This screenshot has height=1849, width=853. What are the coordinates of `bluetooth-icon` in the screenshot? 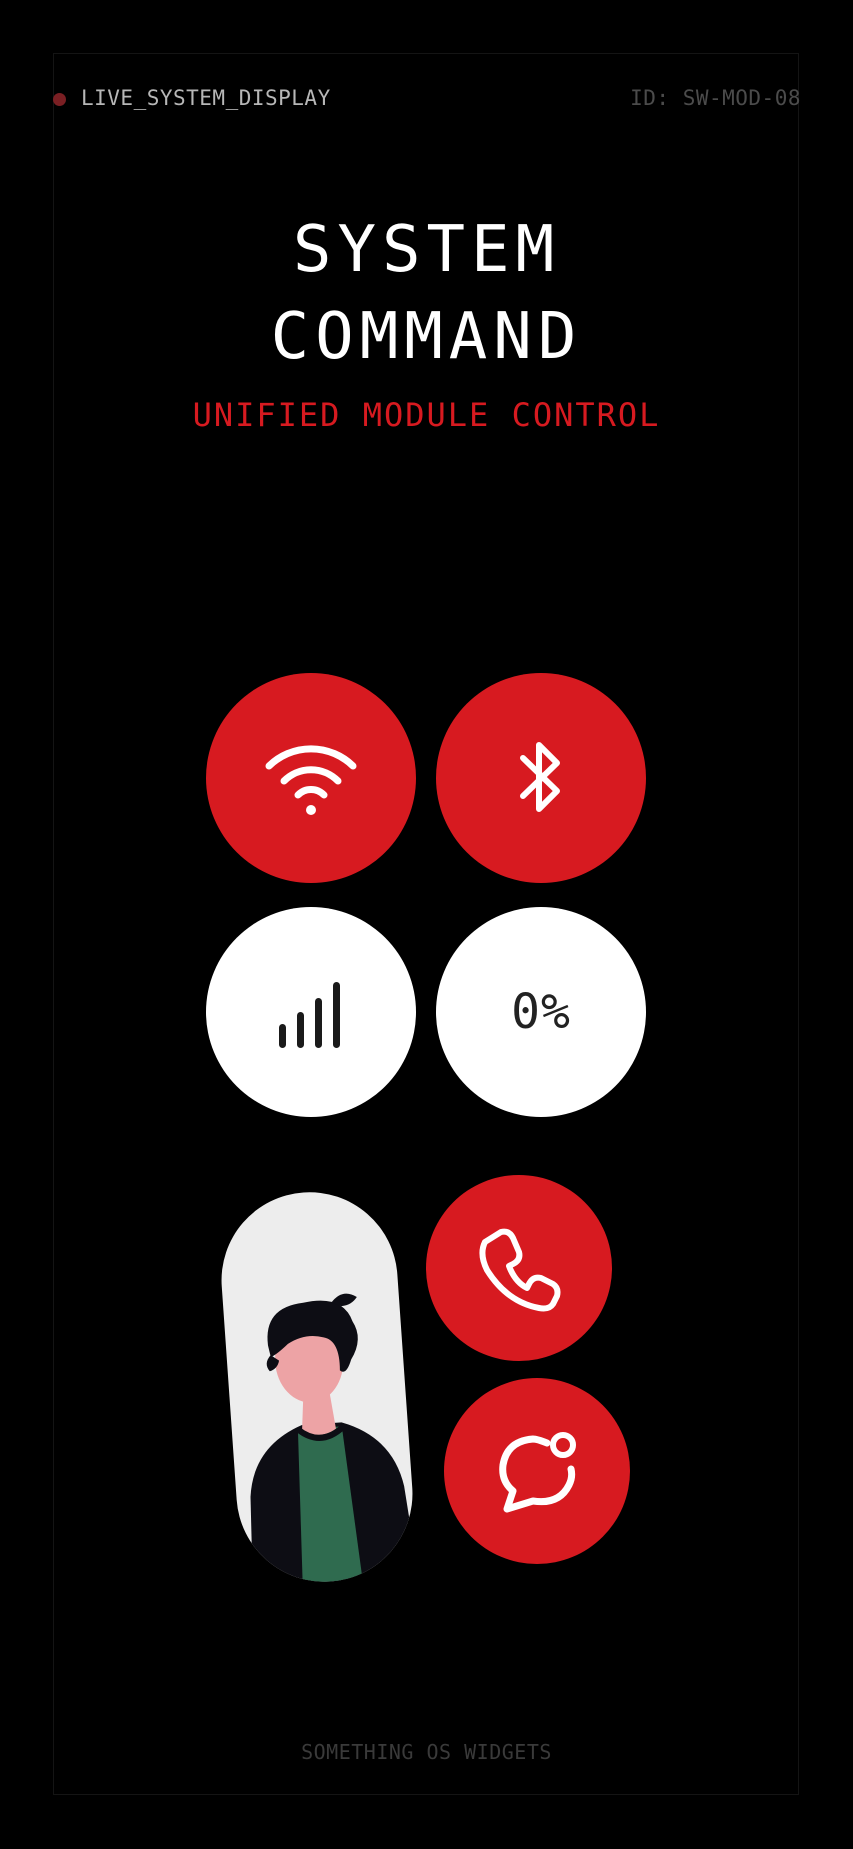 It's located at (540, 777).